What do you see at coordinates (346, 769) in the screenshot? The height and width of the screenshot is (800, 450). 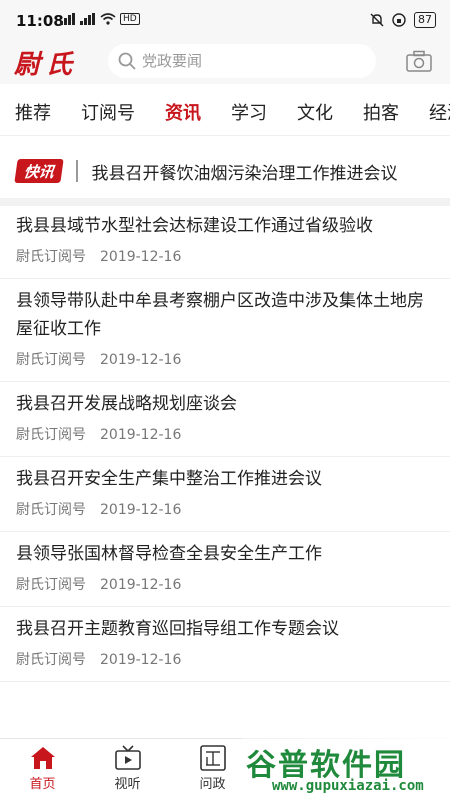 I see `watermark: 谷普软件园 www.gupuxiazai.com` at bounding box center [346, 769].